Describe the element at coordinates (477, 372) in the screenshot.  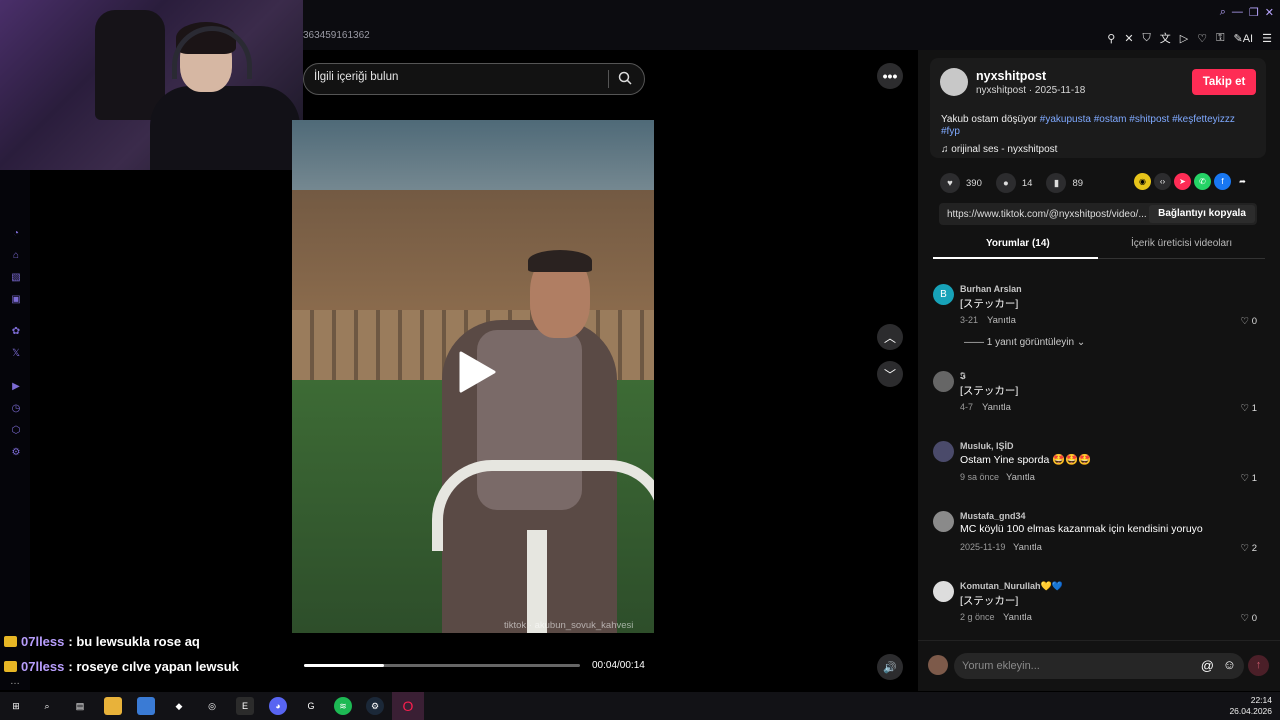
I see `play-icon` at that location.